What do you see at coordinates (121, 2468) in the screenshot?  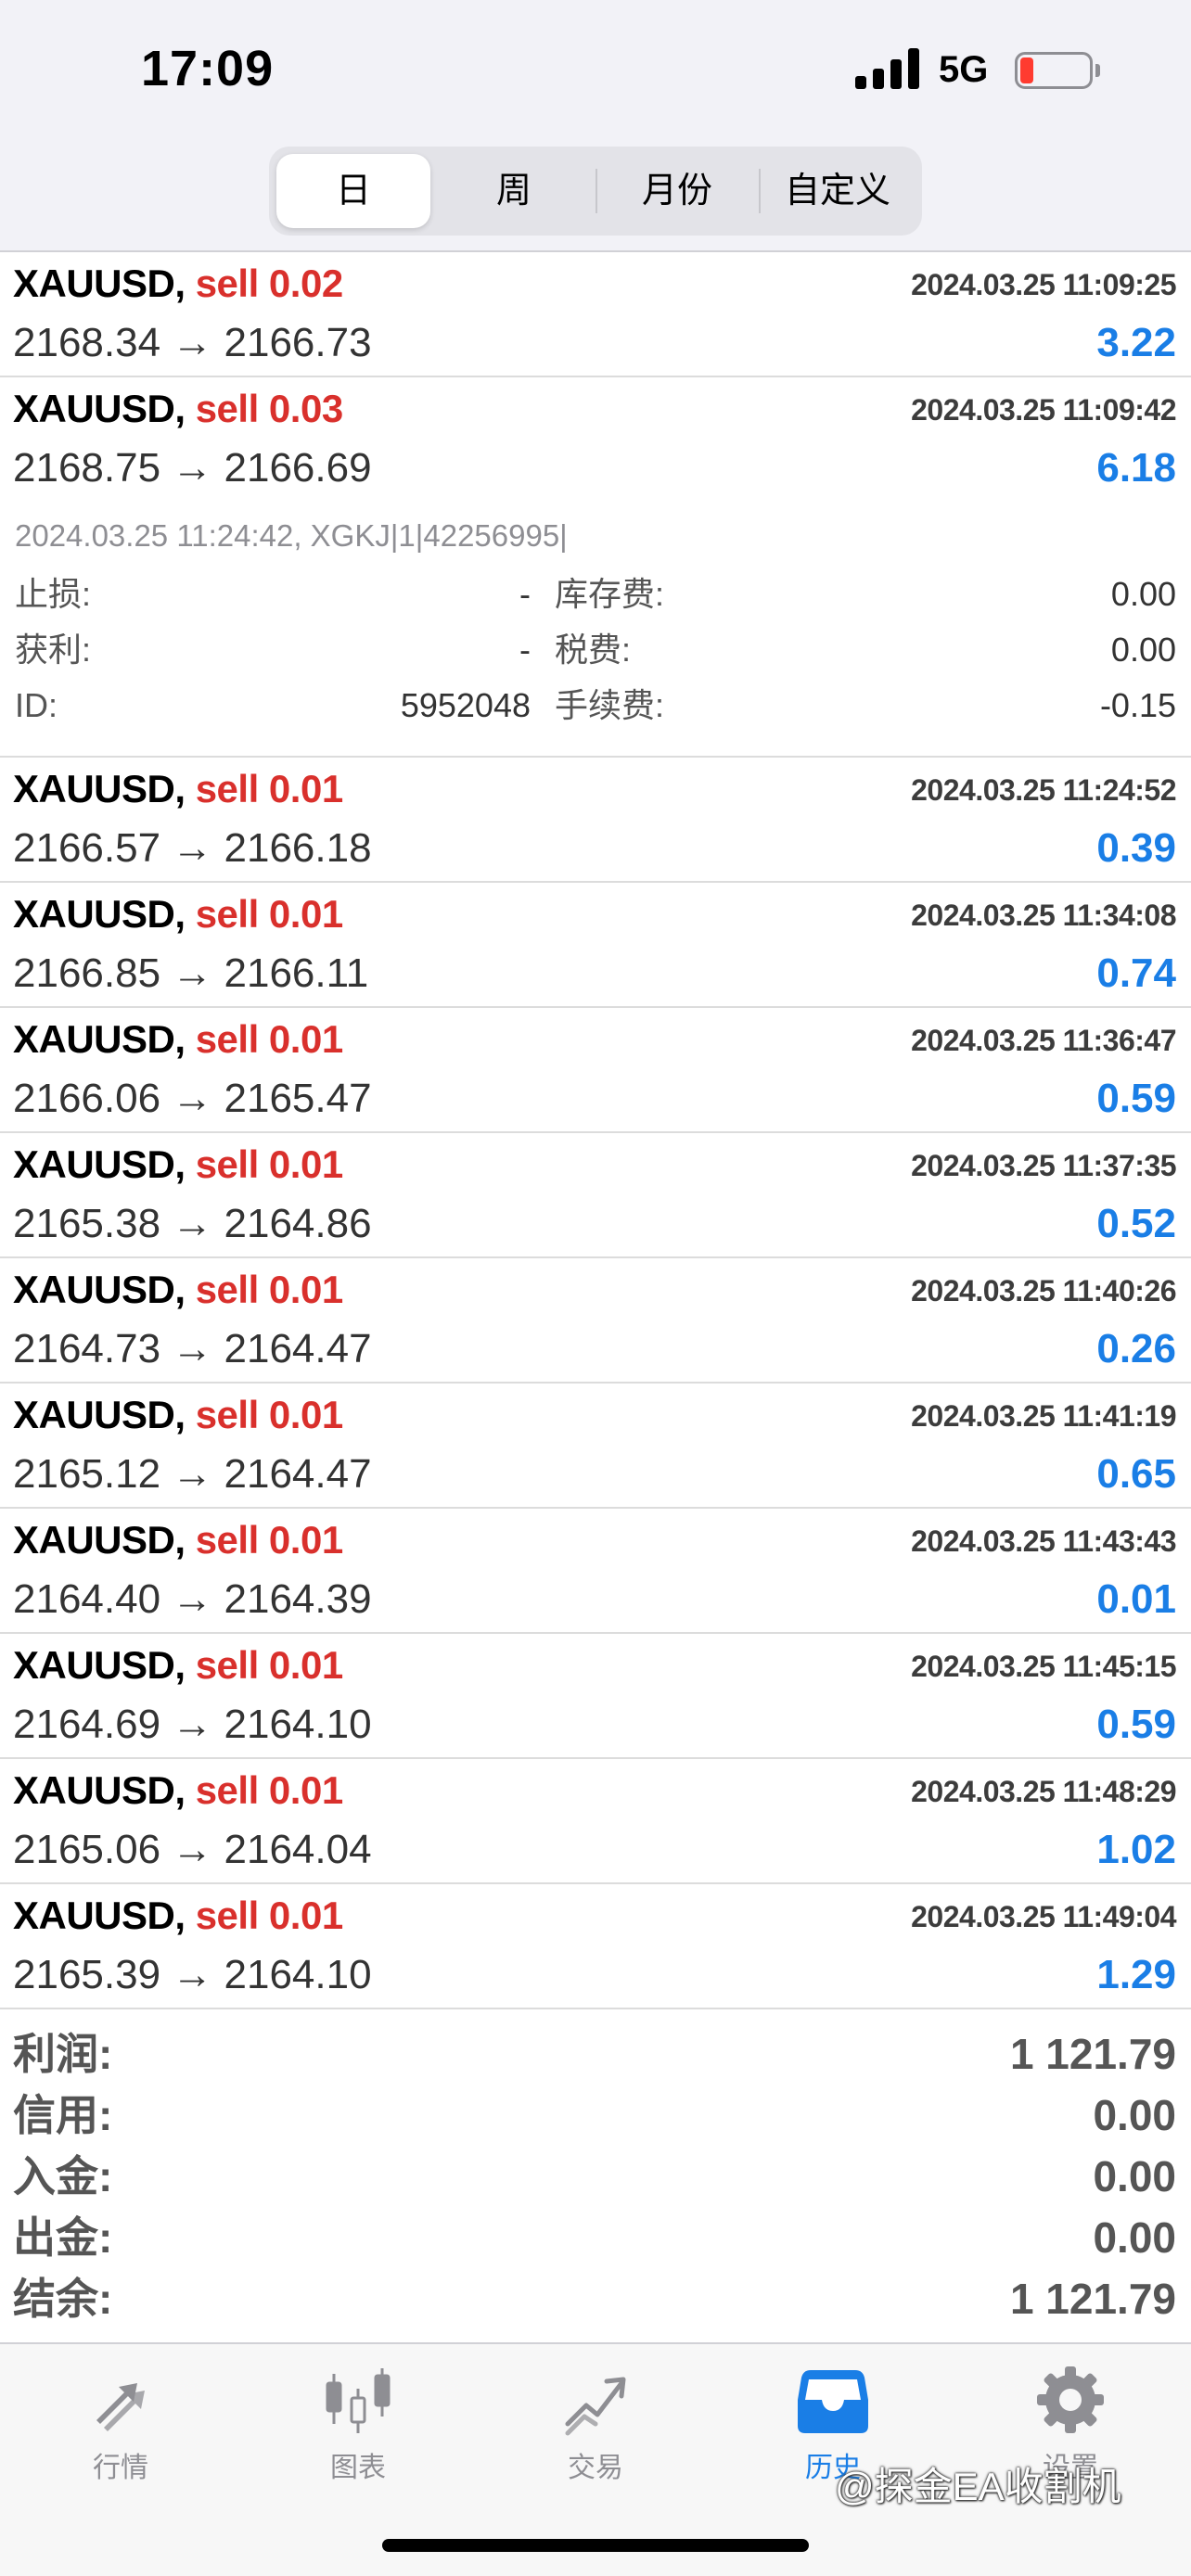 I see `tab-quotes-label: 行情` at bounding box center [121, 2468].